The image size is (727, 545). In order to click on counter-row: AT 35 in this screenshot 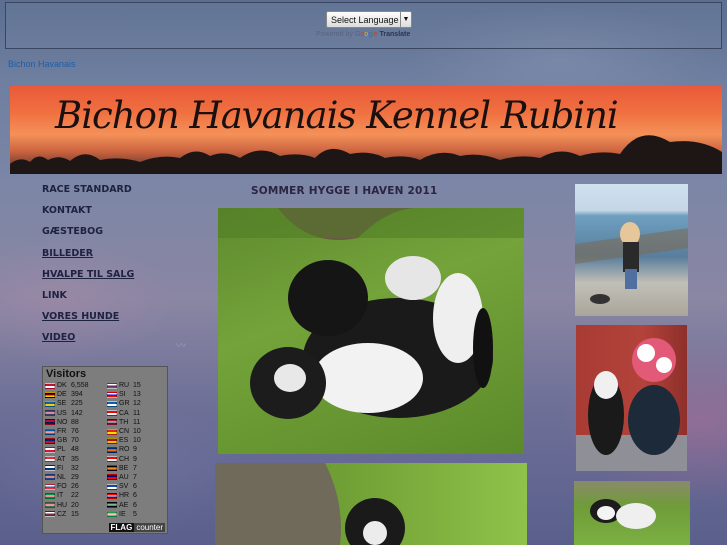, I will do `click(76, 459)`.